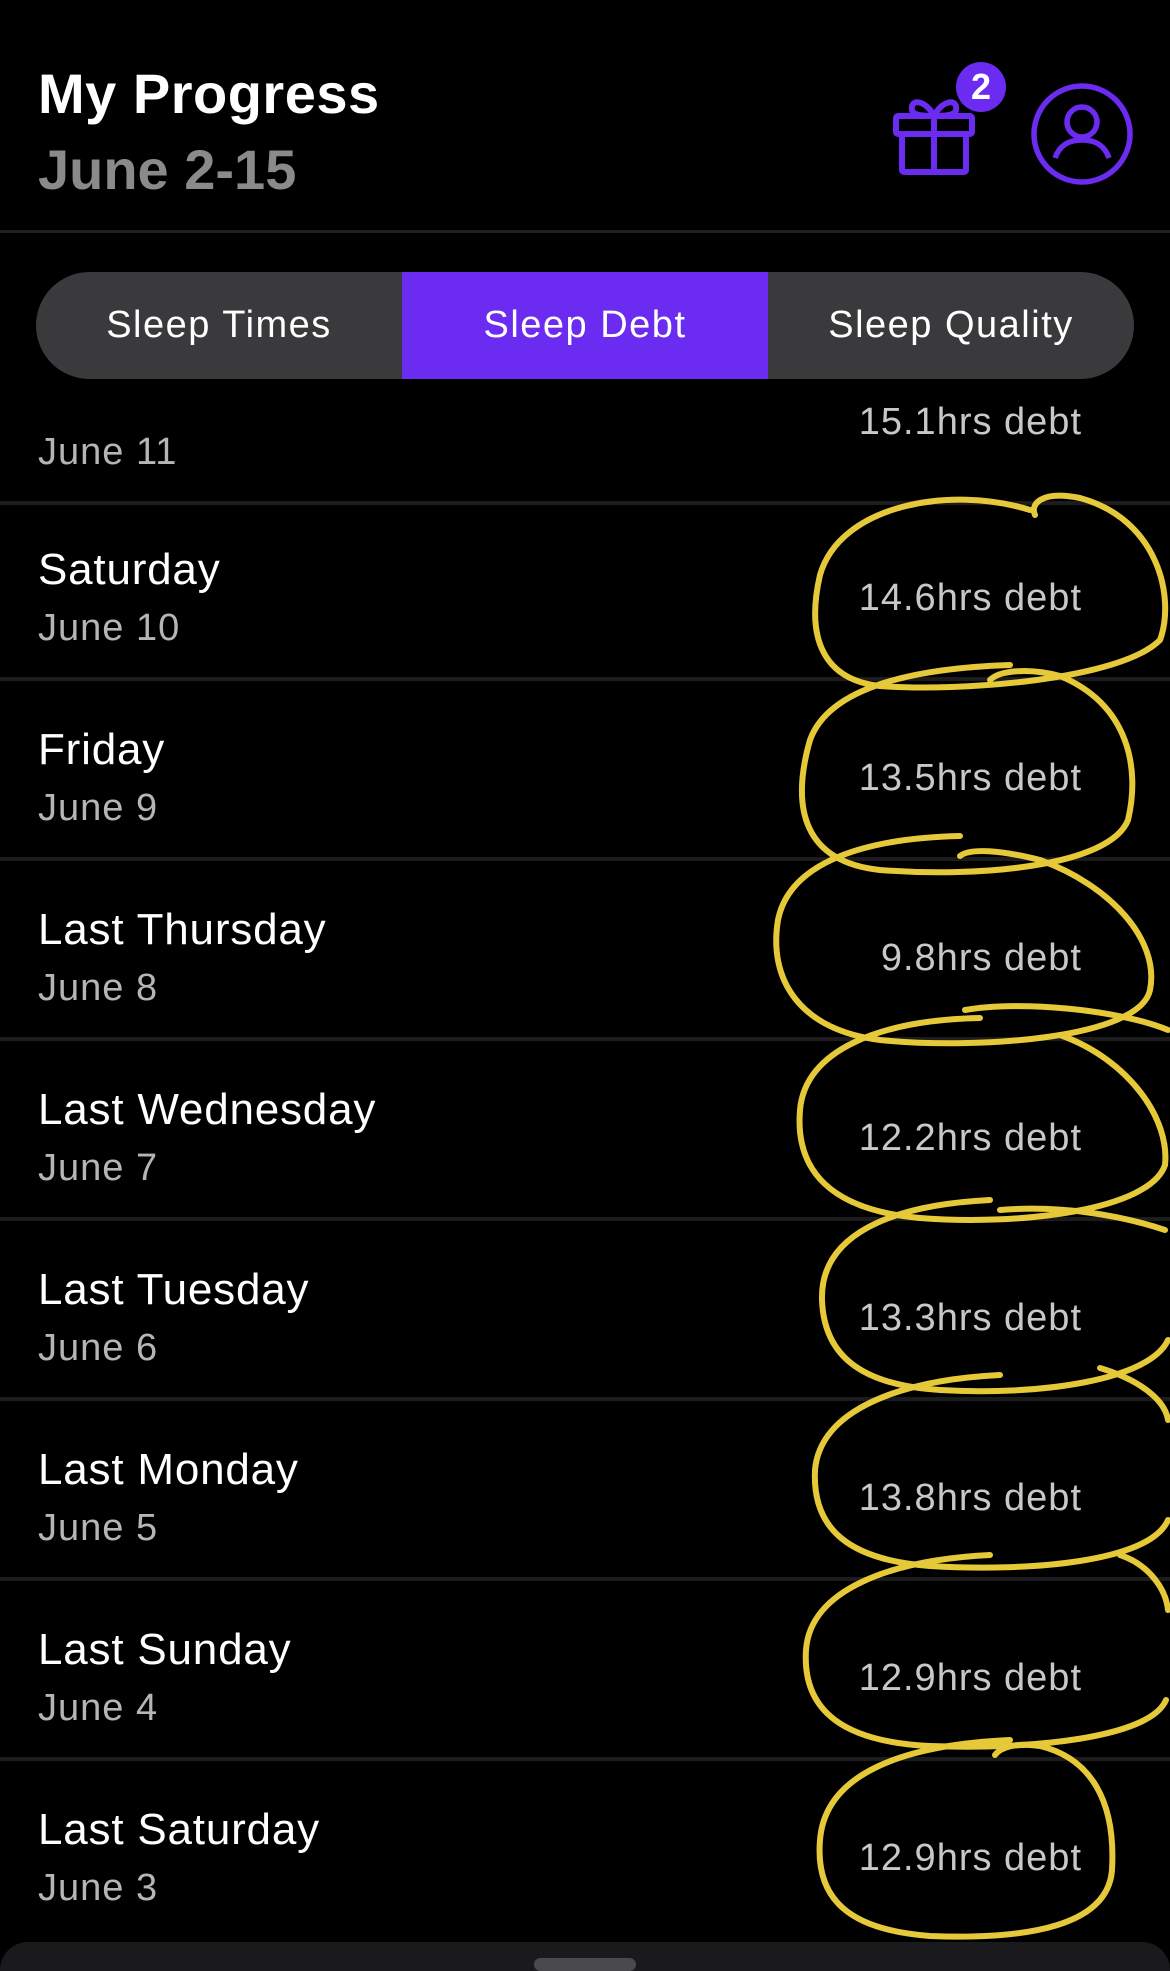 The width and height of the screenshot is (1170, 1971). Describe the element at coordinates (219, 325) in the screenshot. I see `tab-sleep-times: Sleep Times` at that location.